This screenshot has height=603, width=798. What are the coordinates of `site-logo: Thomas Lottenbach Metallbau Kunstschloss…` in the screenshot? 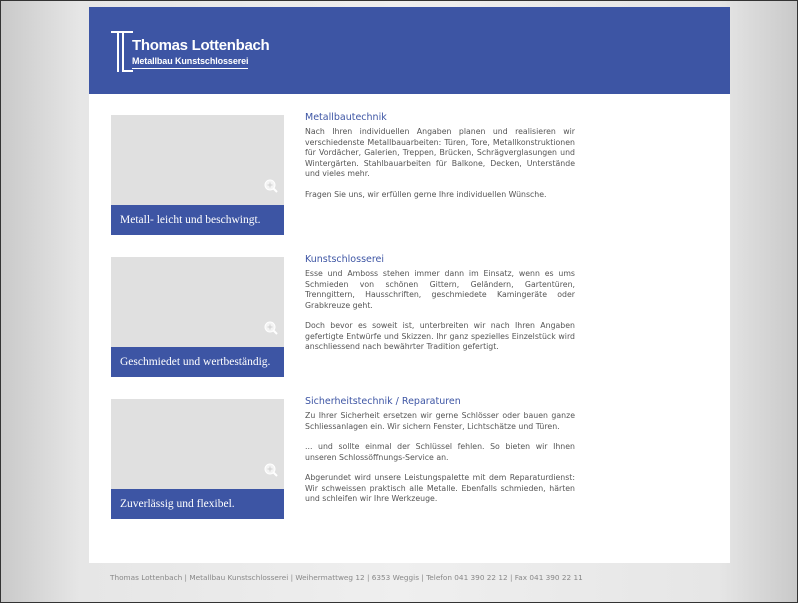 It's located at (190, 53).